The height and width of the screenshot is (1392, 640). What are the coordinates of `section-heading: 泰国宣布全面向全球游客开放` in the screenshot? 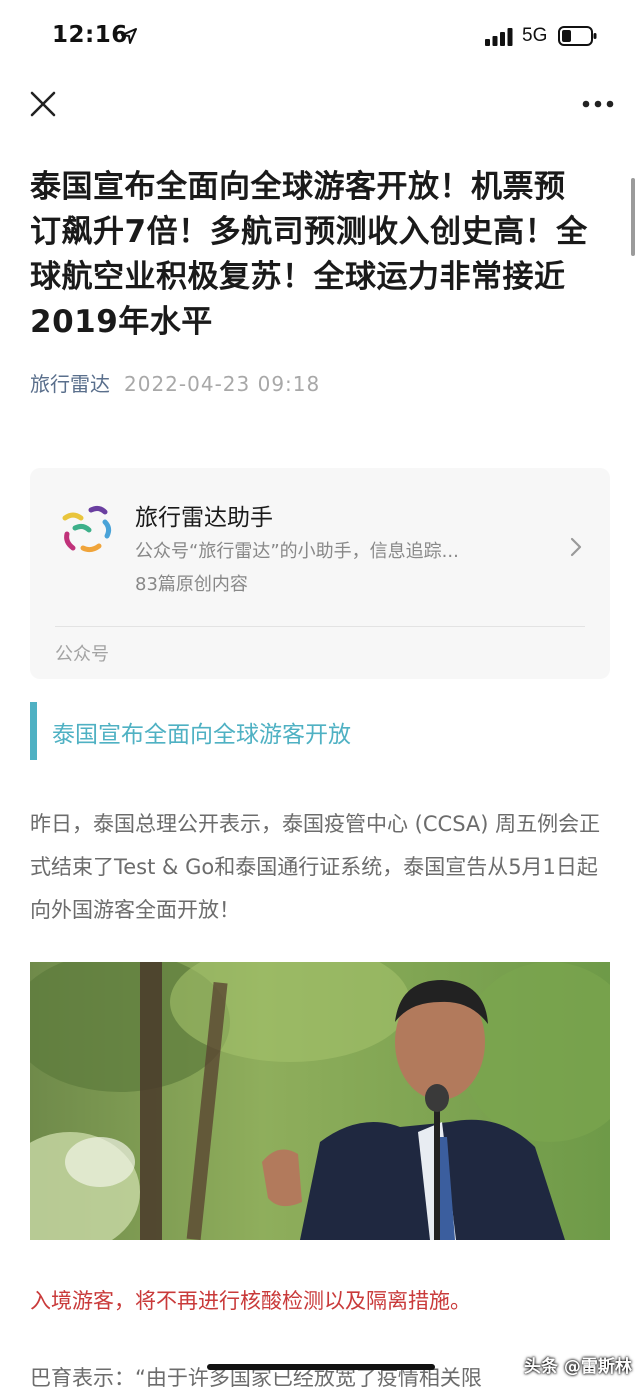 It's located at (201, 735).